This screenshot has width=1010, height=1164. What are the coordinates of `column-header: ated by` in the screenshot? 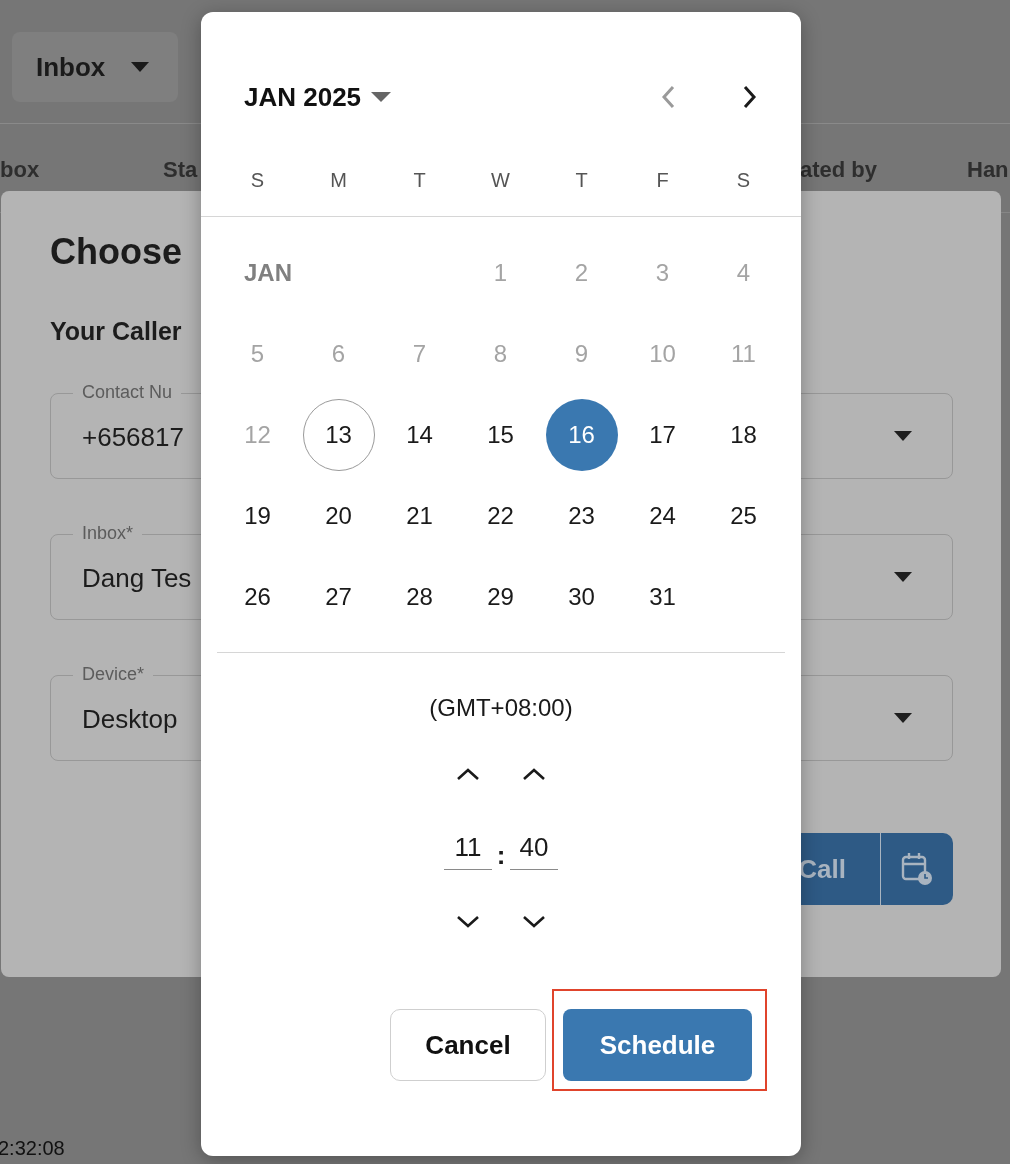 It's located at (839, 170).